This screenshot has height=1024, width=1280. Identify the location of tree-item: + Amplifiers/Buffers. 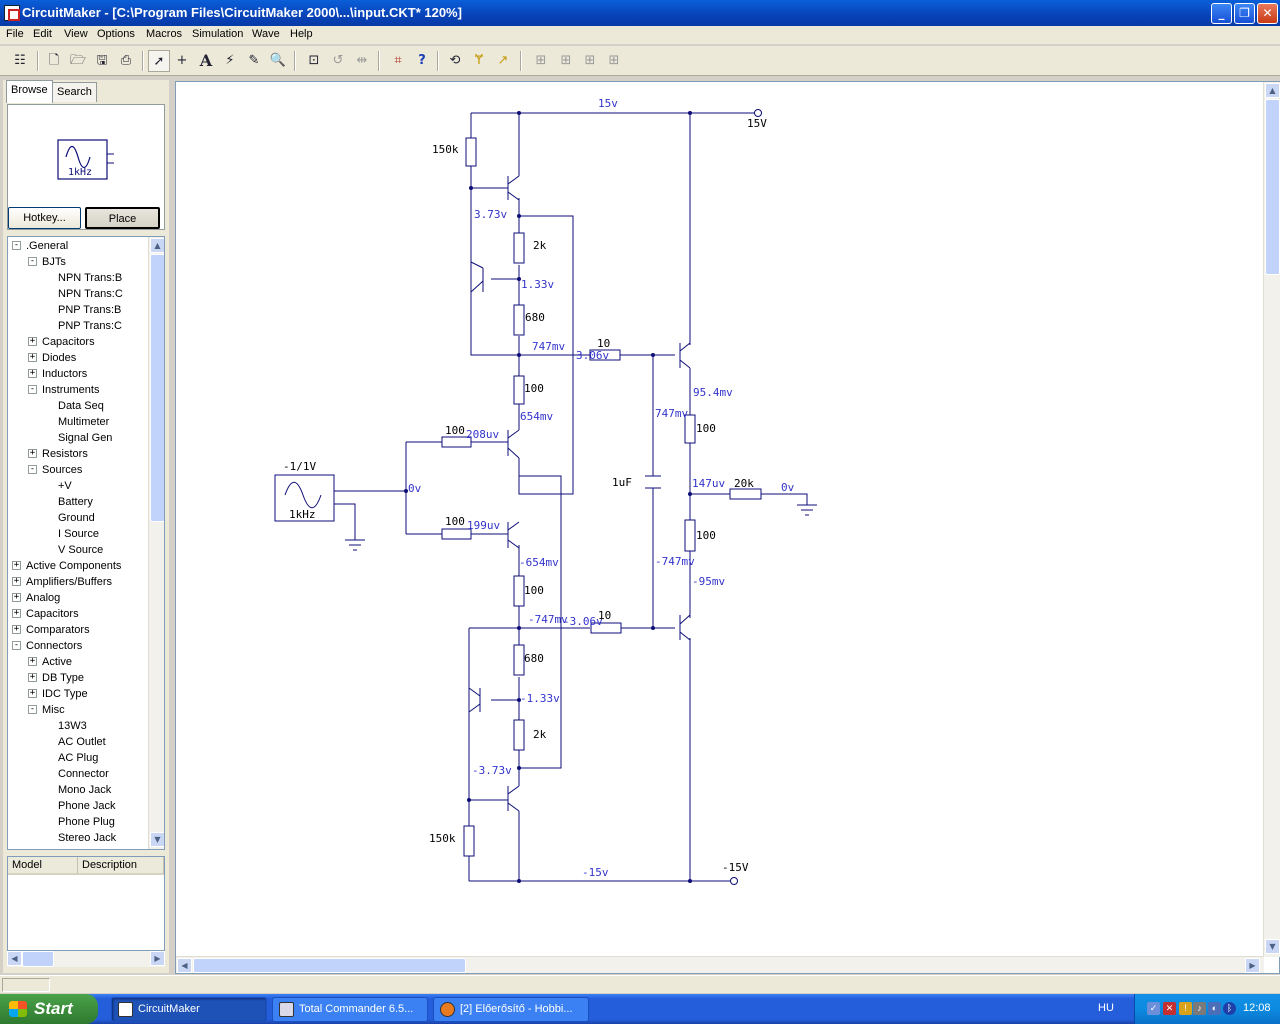
(78, 582).